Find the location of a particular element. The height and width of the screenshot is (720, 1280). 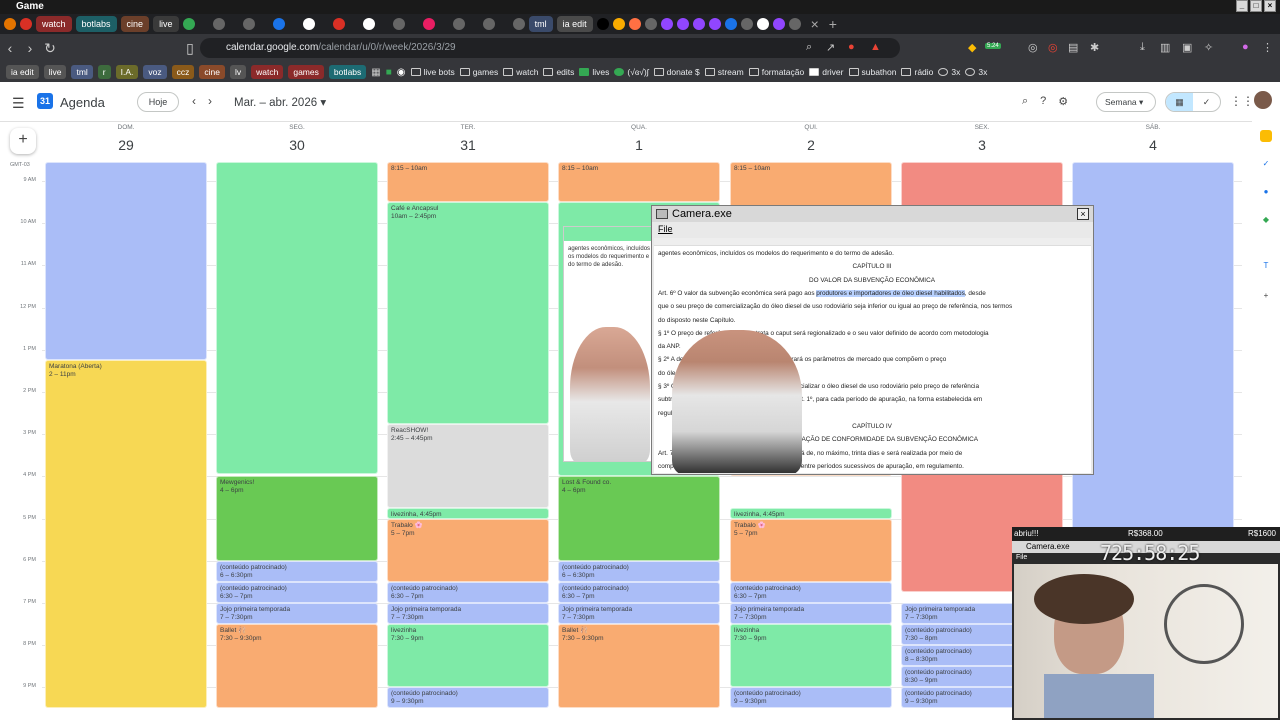

help-icon: ? is located at coordinates (1043, 101).